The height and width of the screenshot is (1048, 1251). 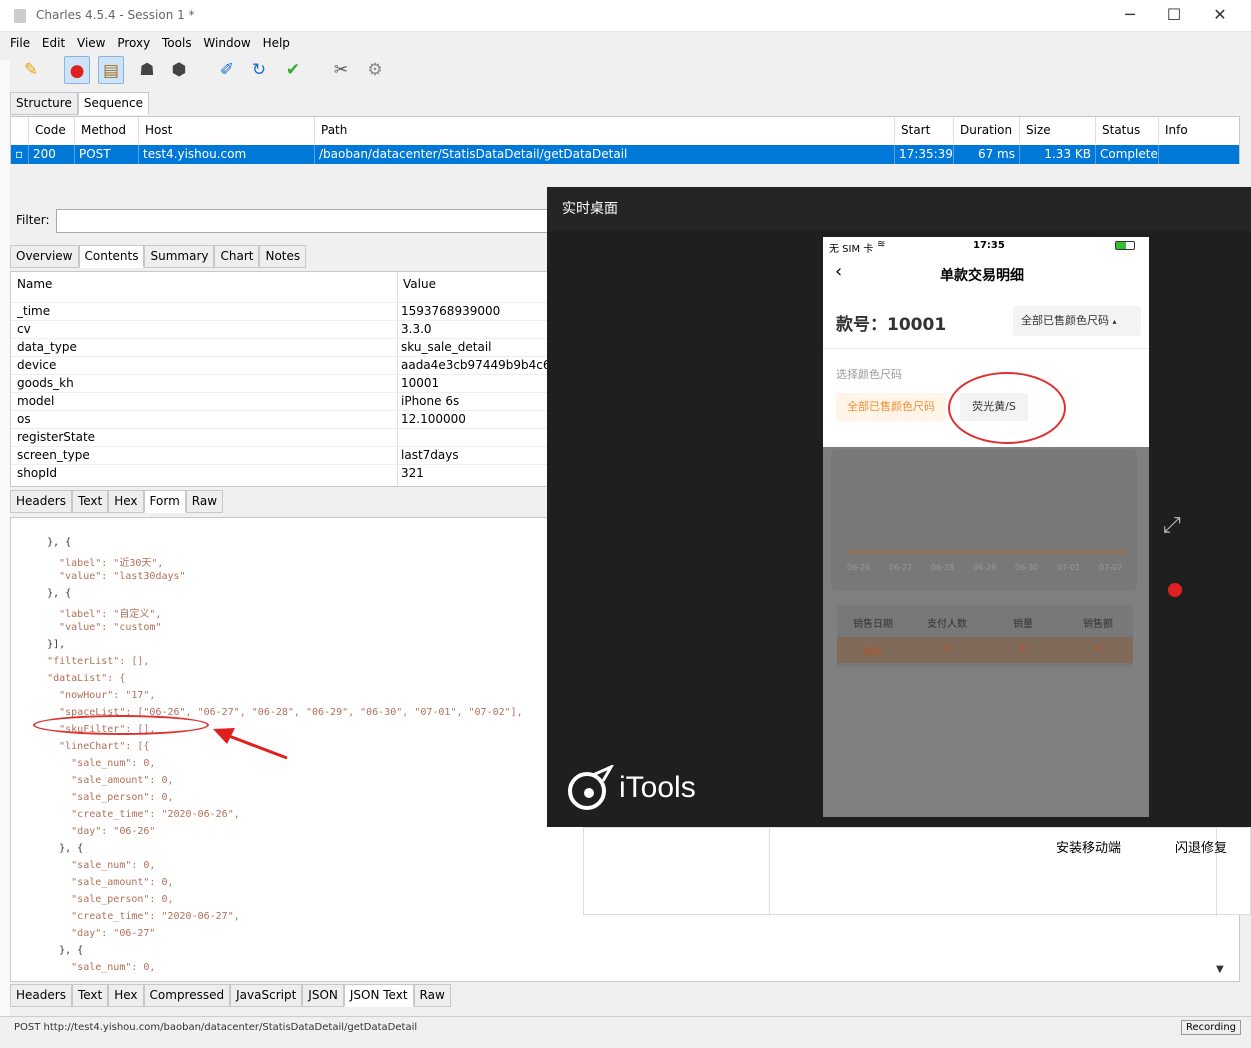 What do you see at coordinates (1220, 16) in the screenshot?
I see `close-button: ✕` at bounding box center [1220, 16].